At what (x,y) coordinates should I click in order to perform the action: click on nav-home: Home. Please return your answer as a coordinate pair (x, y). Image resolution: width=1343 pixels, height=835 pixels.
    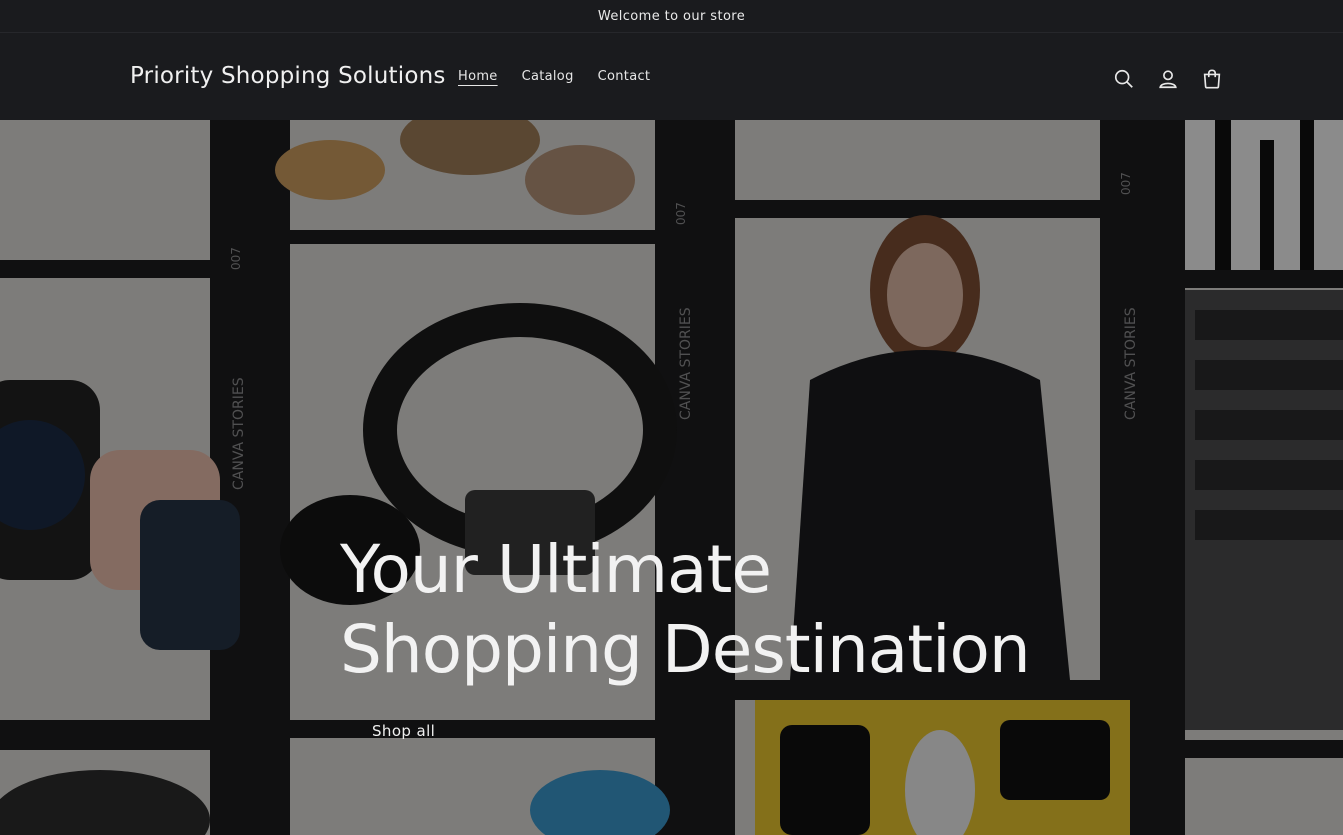
    Looking at the image, I should click on (478, 76).